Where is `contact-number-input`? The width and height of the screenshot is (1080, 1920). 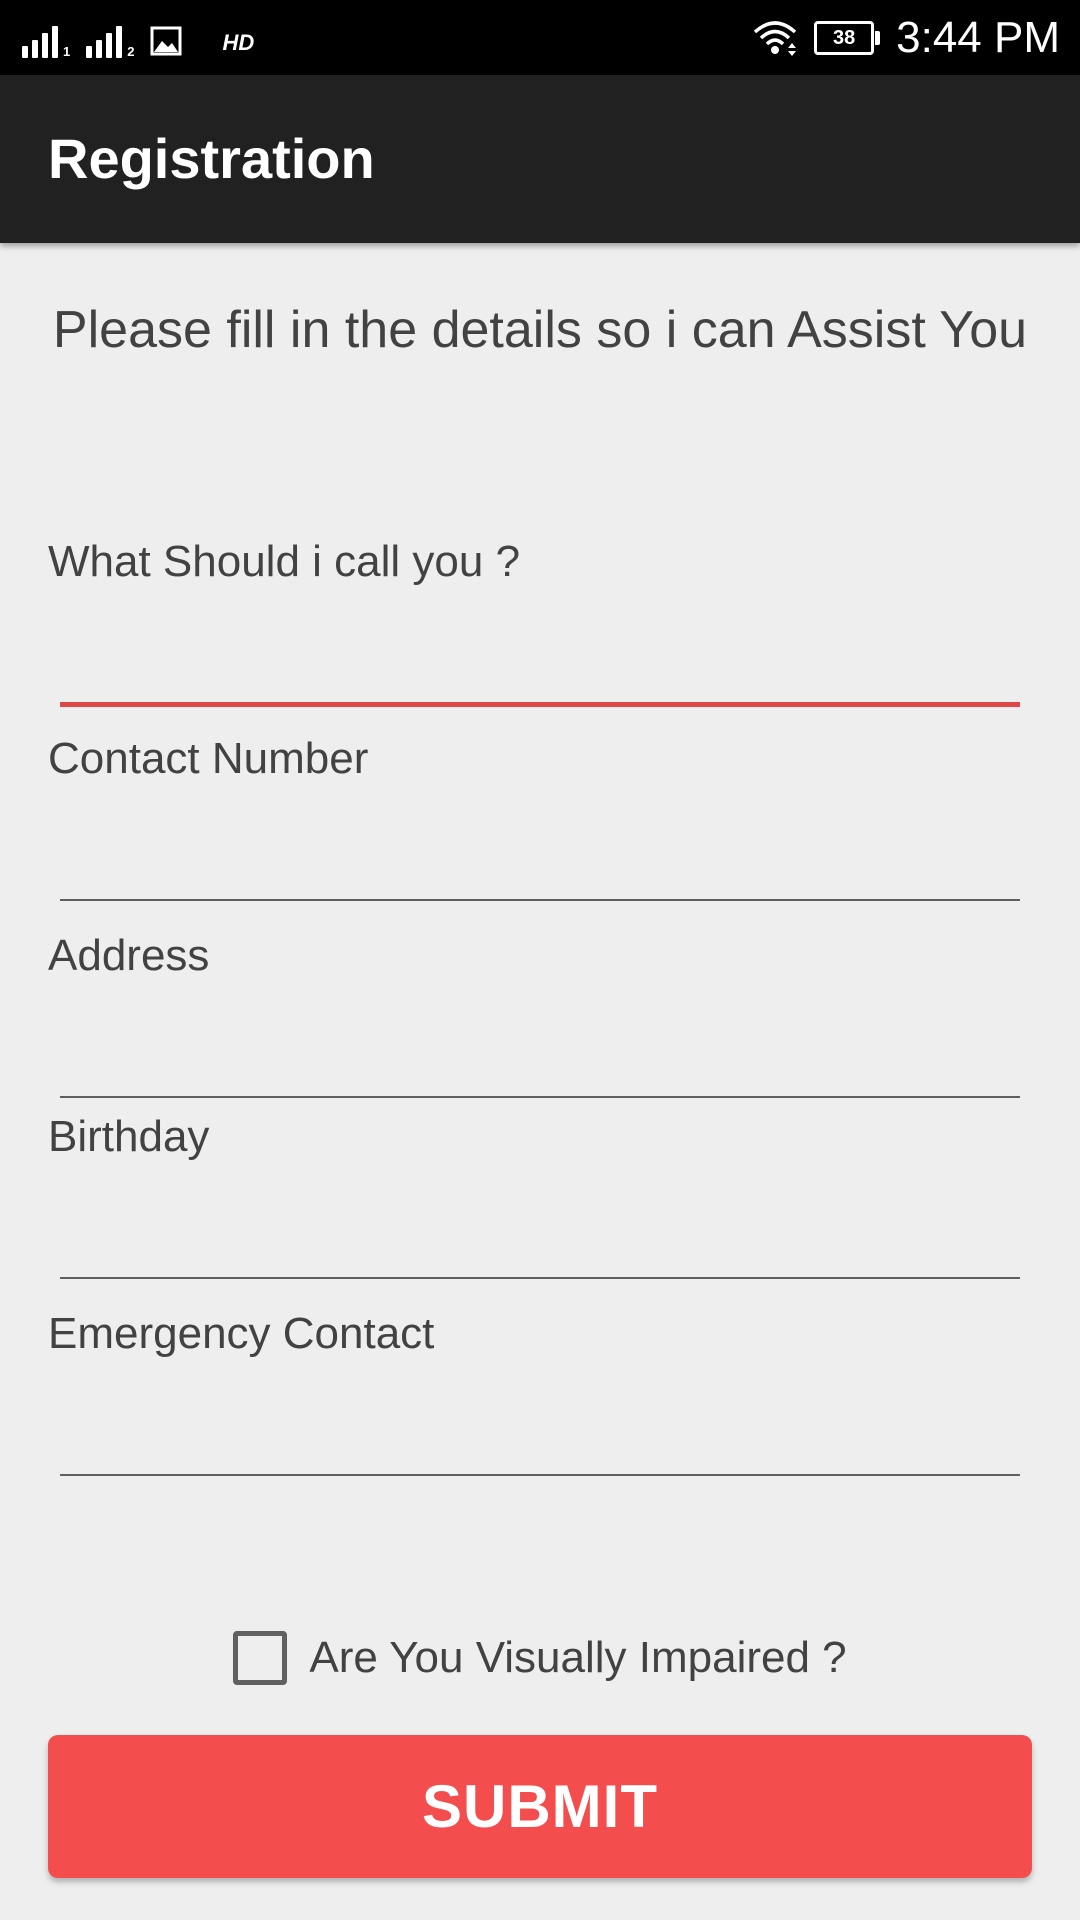 contact-number-input is located at coordinates (540, 862).